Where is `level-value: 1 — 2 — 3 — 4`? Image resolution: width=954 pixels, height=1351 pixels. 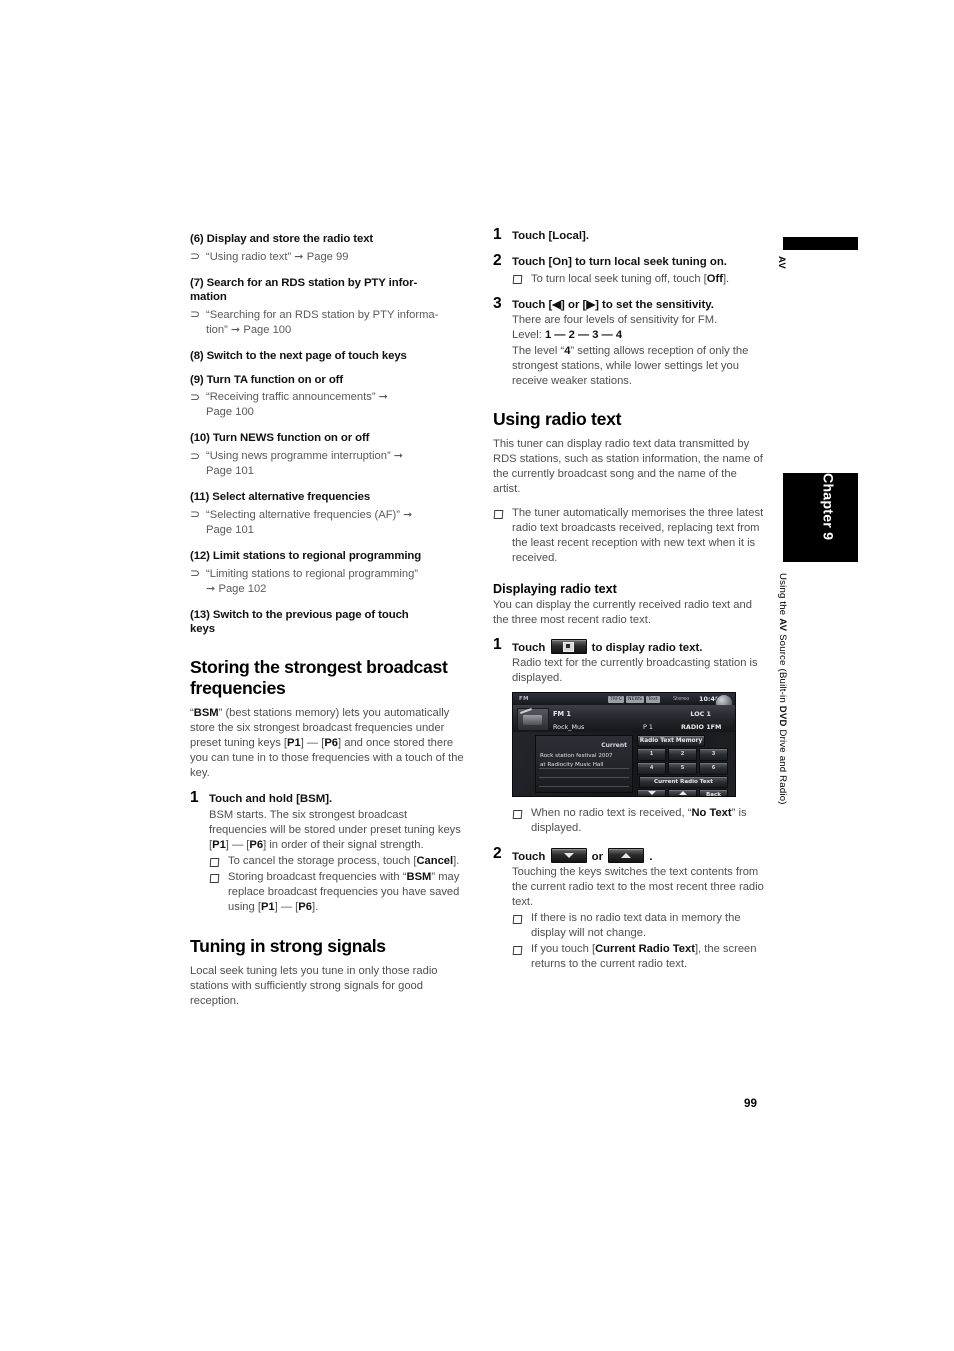
level-value: 1 — 2 — 3 — 4 is located at coordinates (583, 335).